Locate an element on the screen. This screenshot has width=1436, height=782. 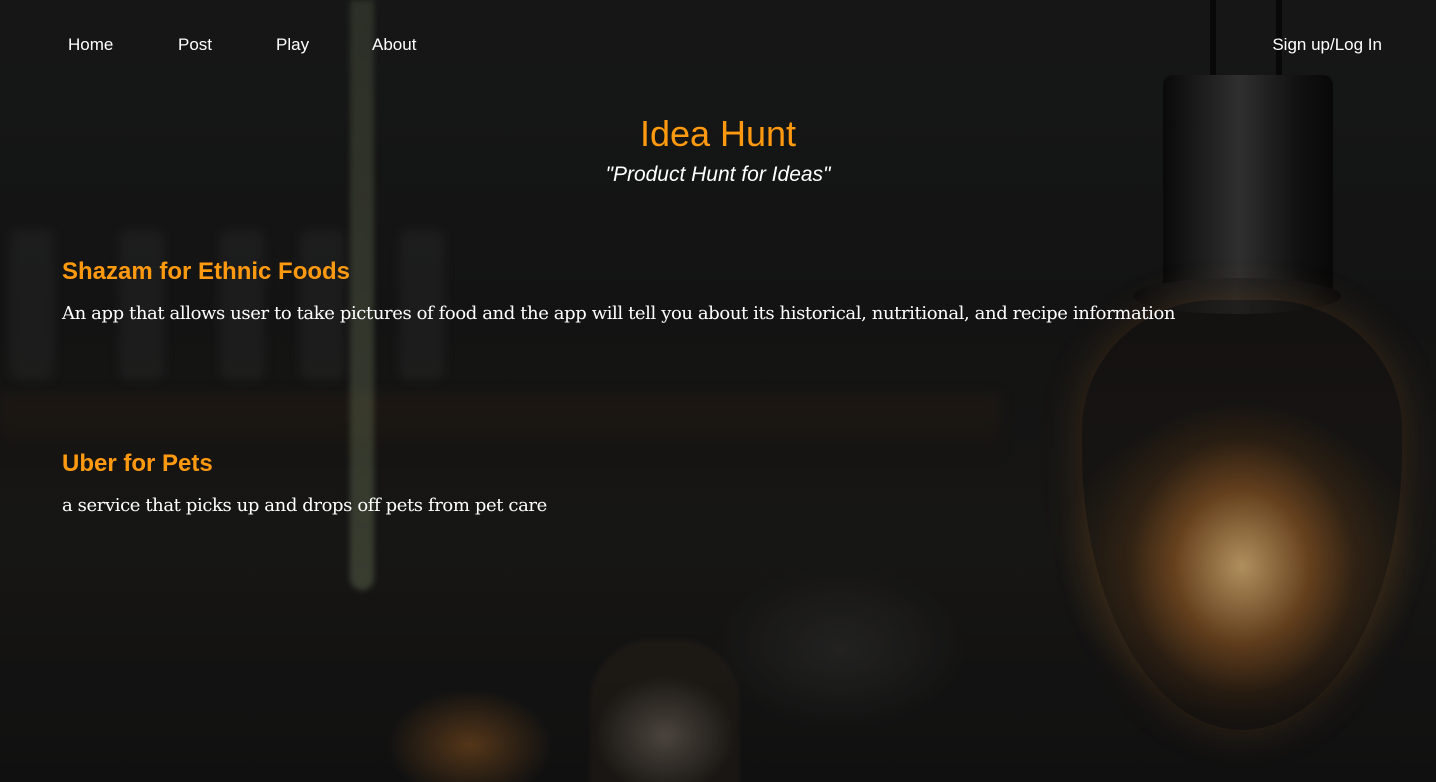
nav-home-link: Home is located at coordinates (90, 45).